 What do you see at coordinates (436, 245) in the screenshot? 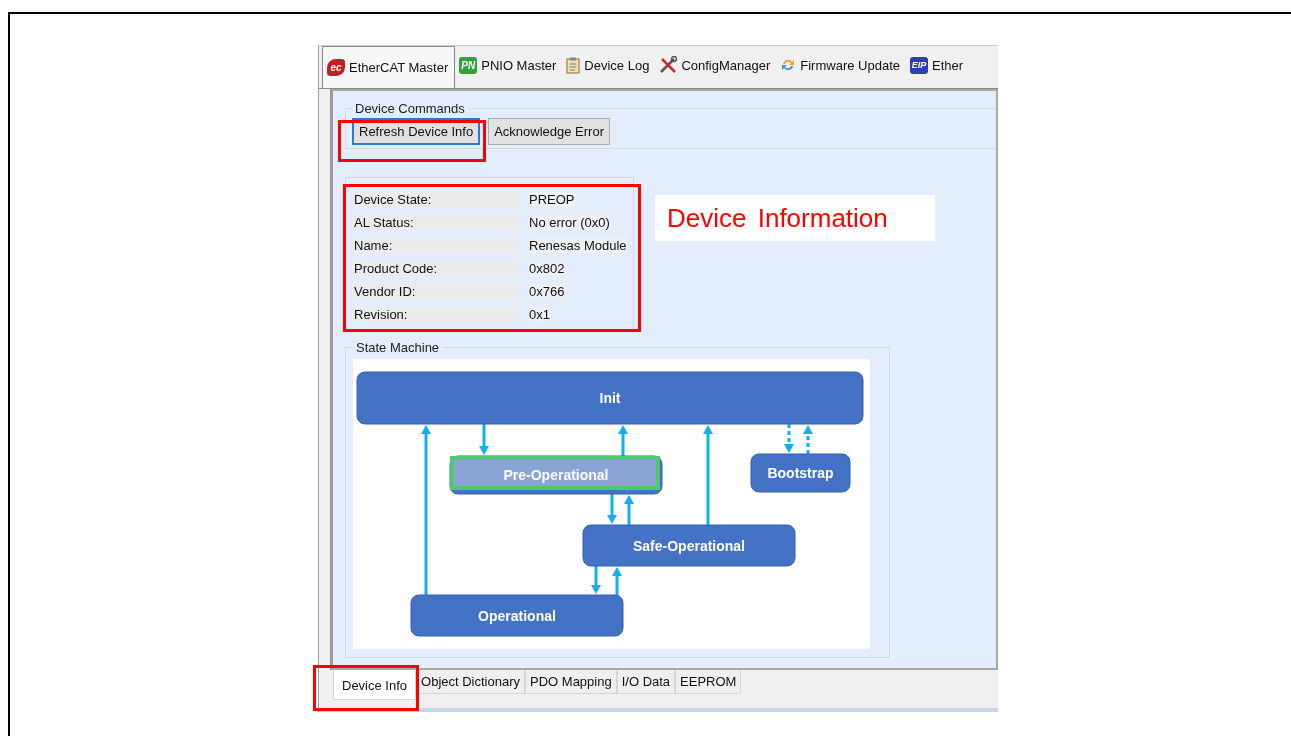
I see `info-label: Name:` at bounding box center [436, 245].